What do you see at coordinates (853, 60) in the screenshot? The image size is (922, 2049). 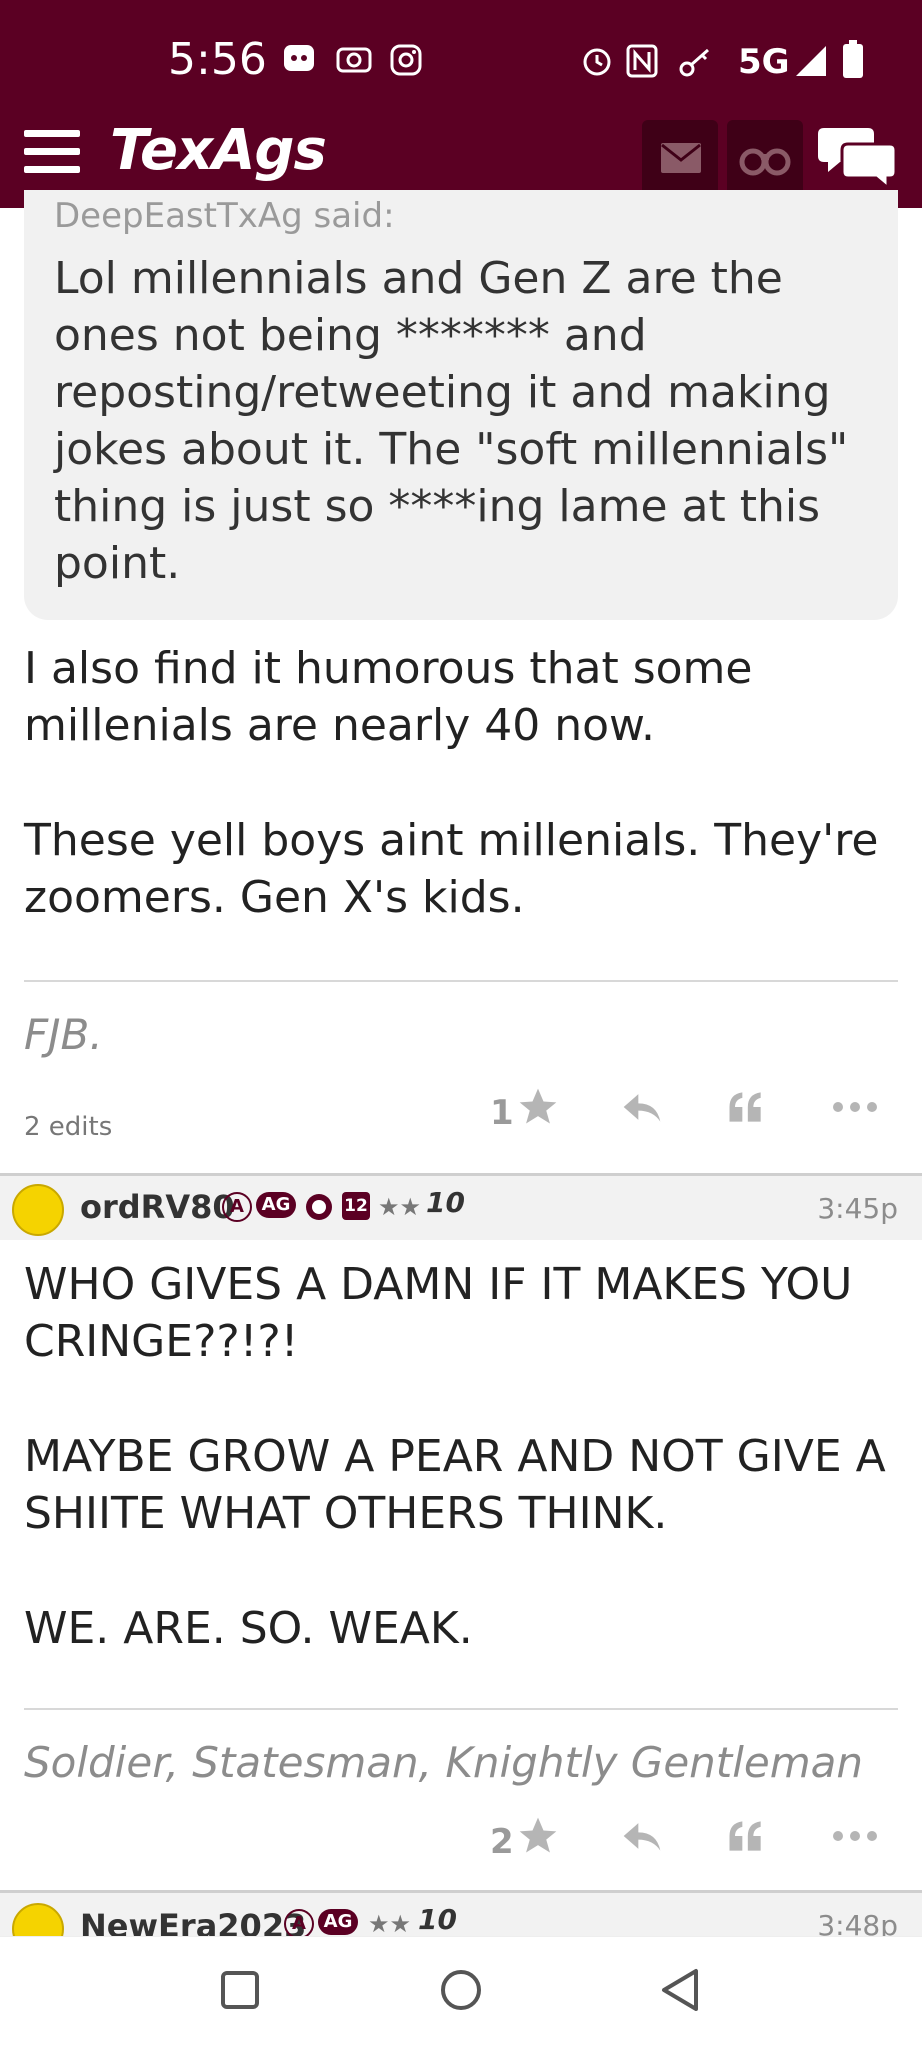 I see `battery-icon` at bounding box center [853, 60].